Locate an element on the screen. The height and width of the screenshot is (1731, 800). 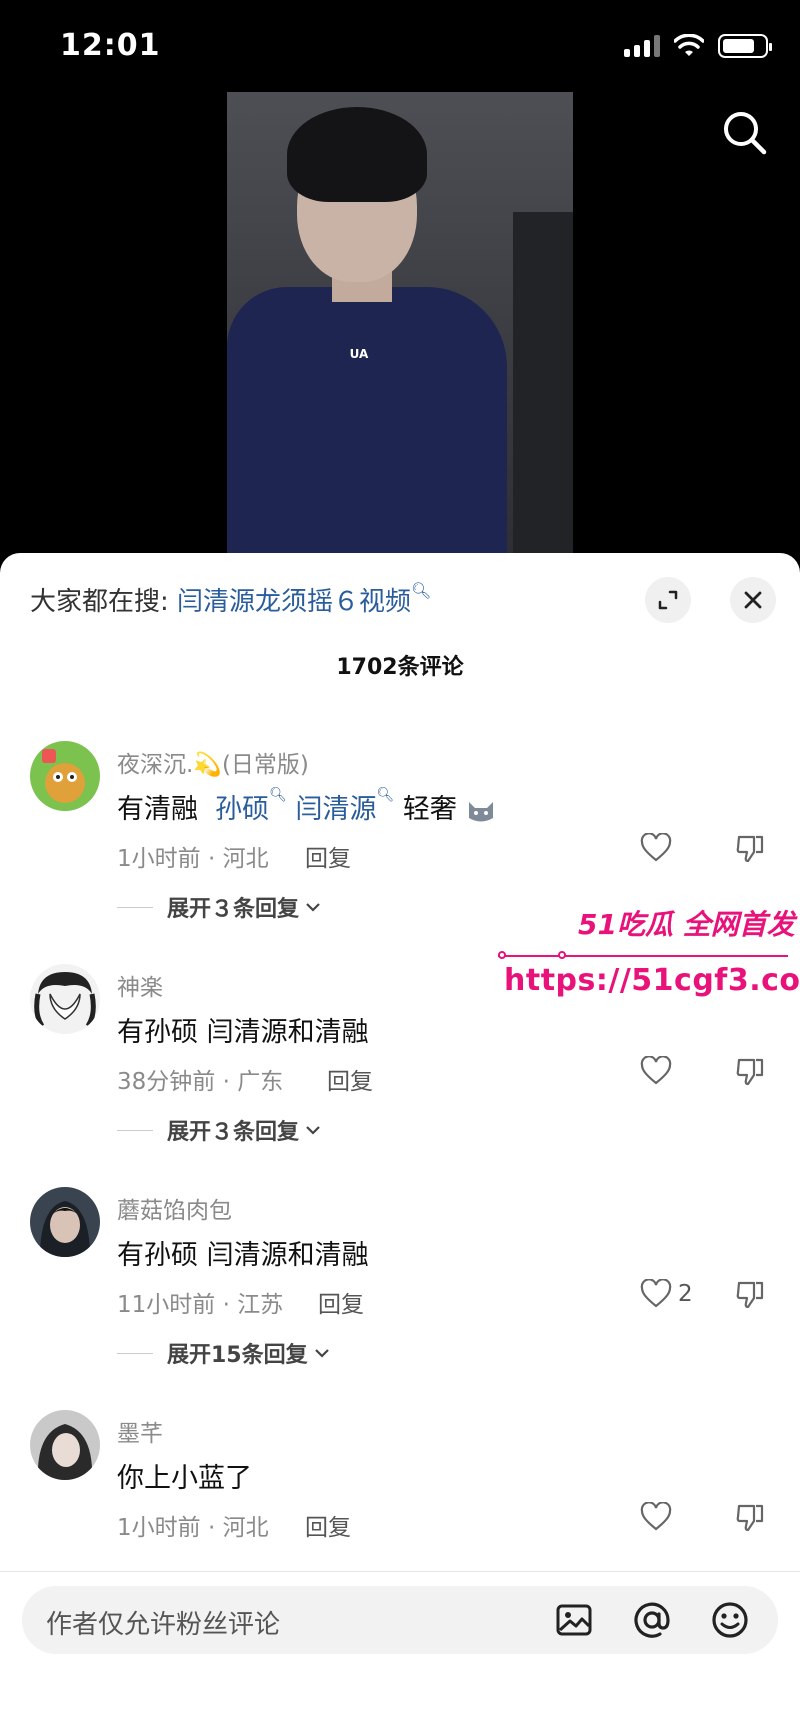
signal-icon is located at coordinates (642, 46).